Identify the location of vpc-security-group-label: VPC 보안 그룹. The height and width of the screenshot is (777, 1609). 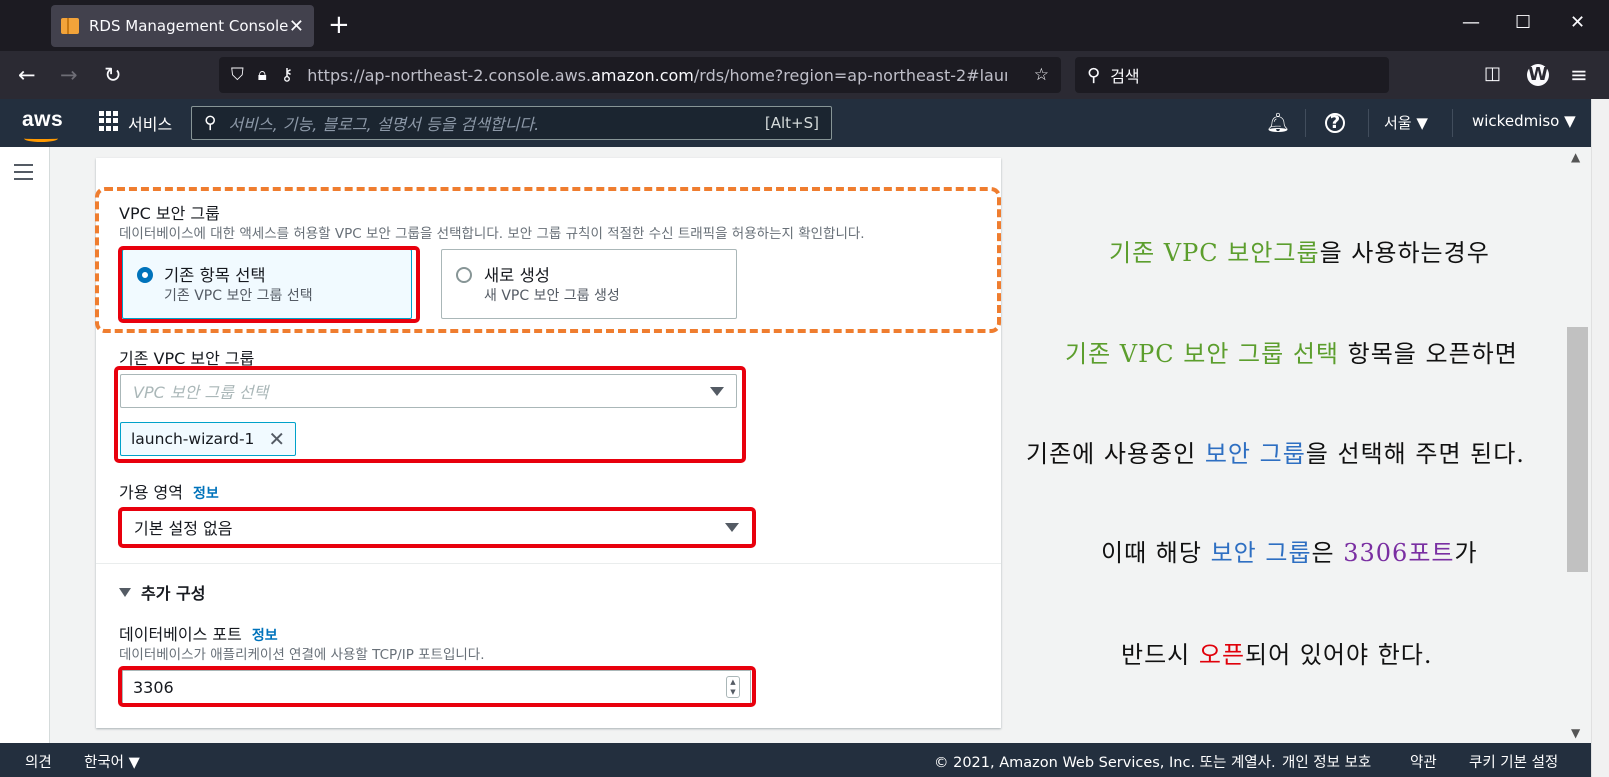
(169, 213).